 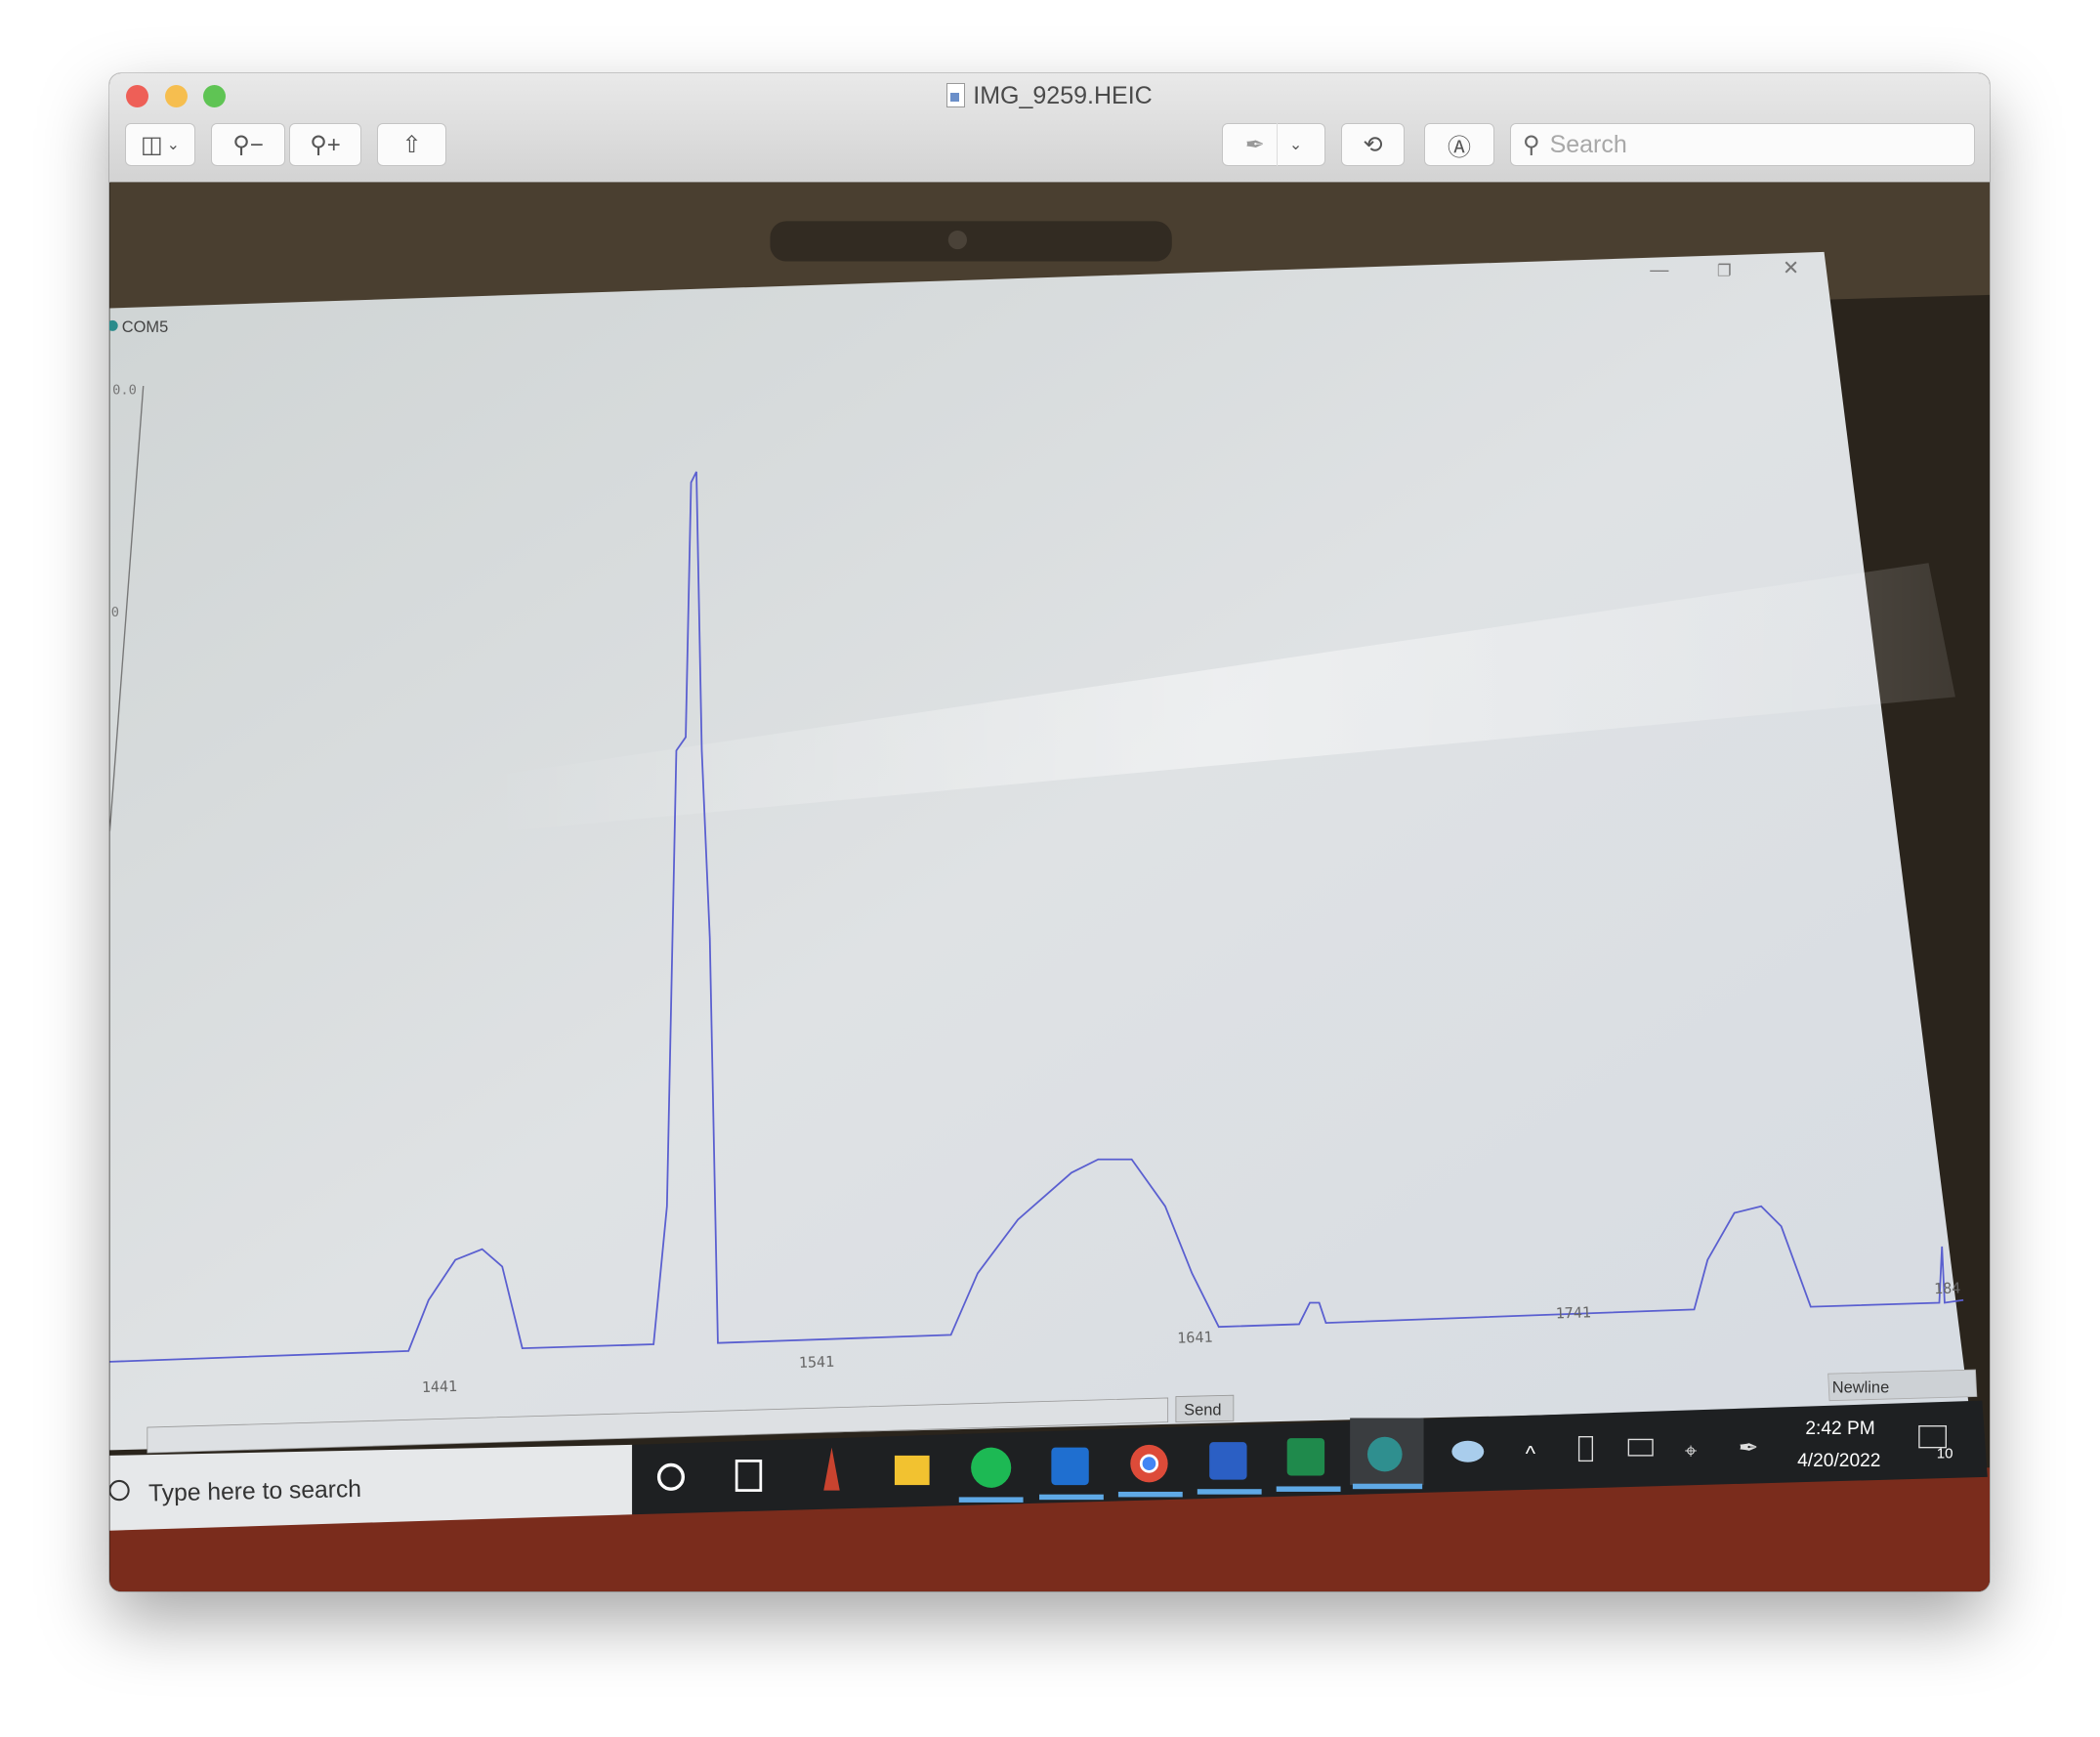 I want to click on search-icon: ⚲, so click(x=1531, y=144).